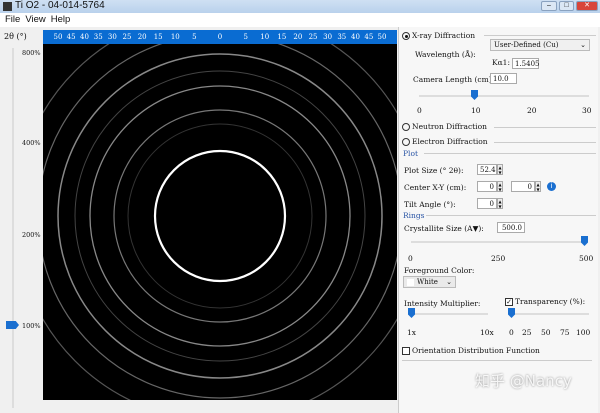 This screenshot has width=600, height=413. Describe the element at coordinates (499, 242) in the screenshot. I see `crystallite-size-track` at that location.